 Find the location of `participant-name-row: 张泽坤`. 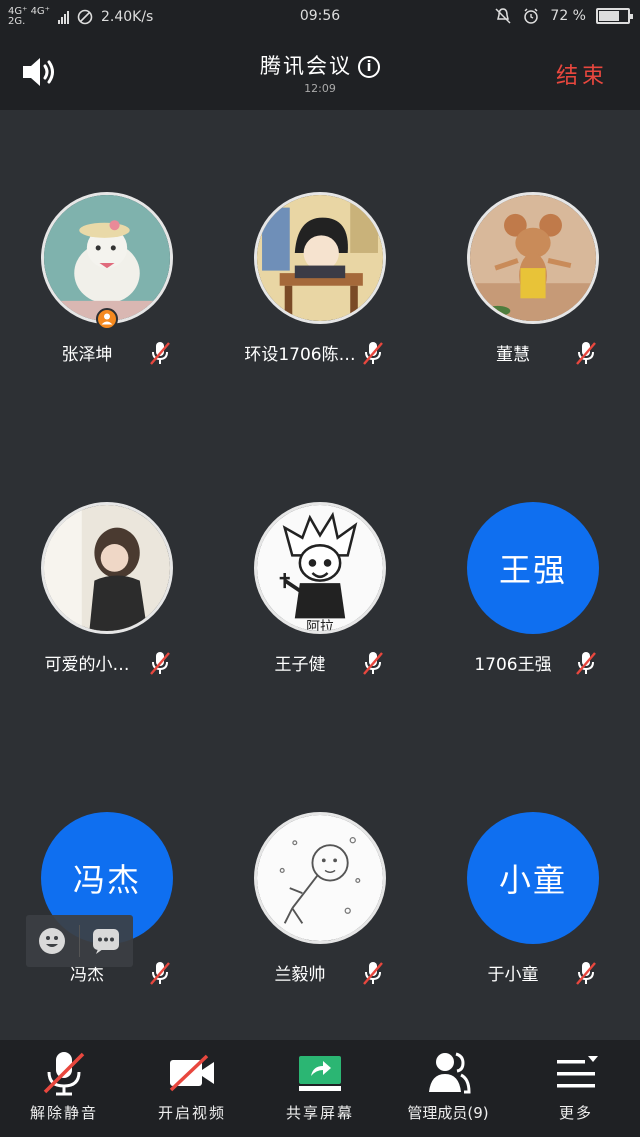

participant-name-row: 张泽坤 is located at coordinates (106, 353).